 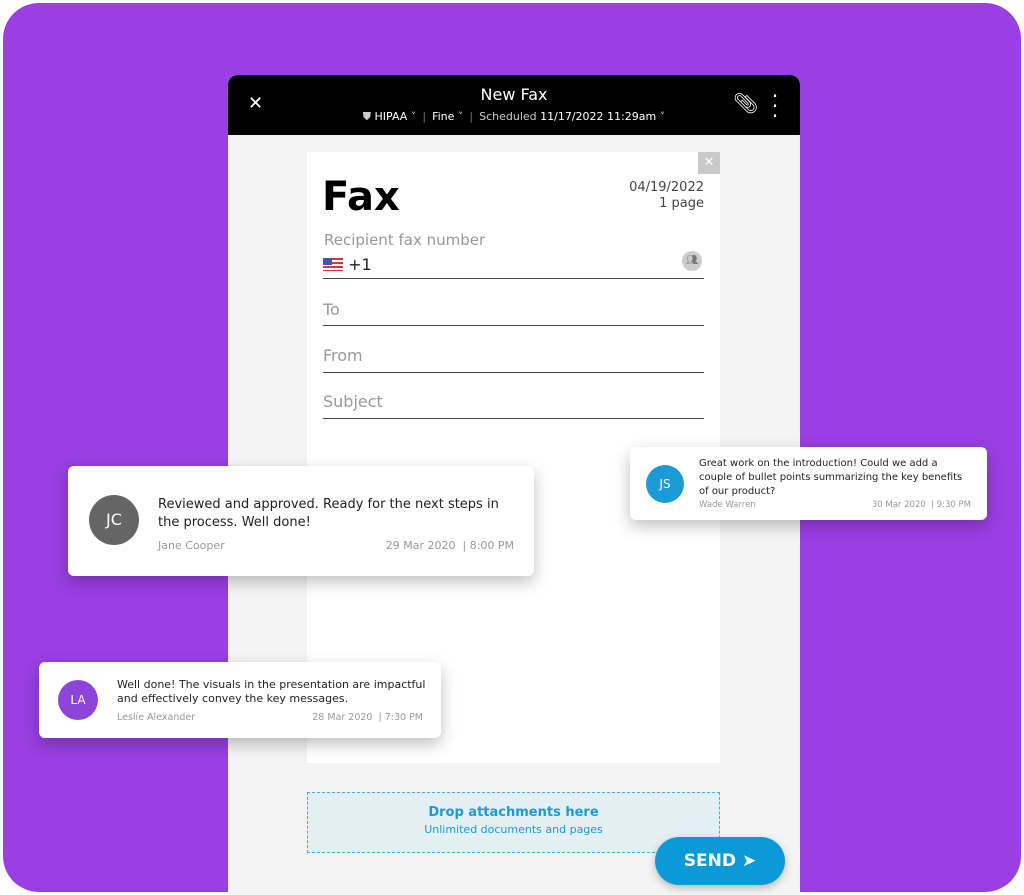 I want to click on paperclip-icon: 📎︎, so click(x=745, y=103).